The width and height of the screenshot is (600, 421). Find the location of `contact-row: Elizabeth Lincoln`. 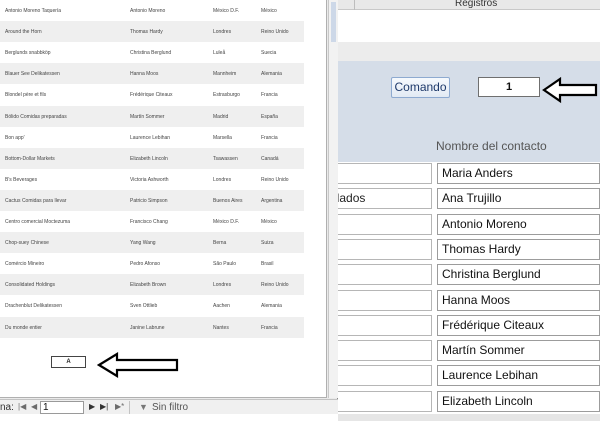

contact-row: Elizabeth Lincoln is located at coordinates (465, 402).